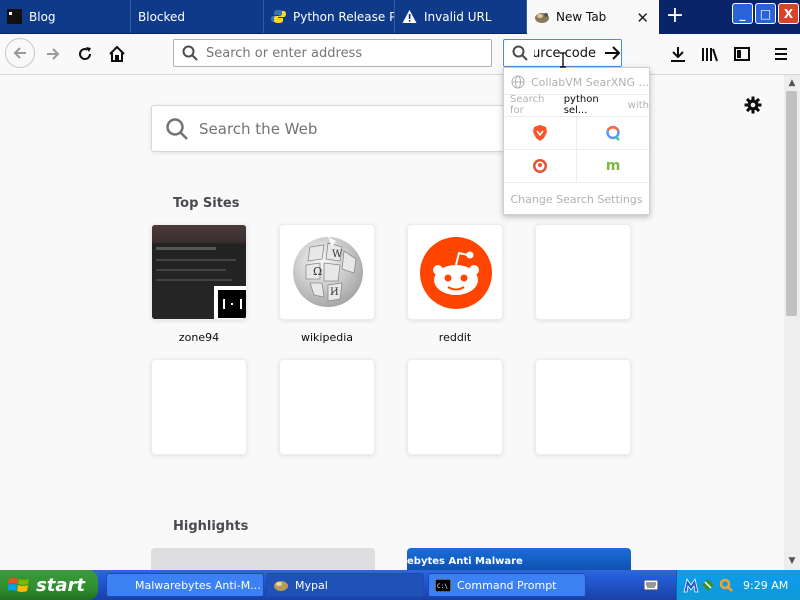 The image size is (800, 600). I want to click on start-label: start, so click(60, 585).